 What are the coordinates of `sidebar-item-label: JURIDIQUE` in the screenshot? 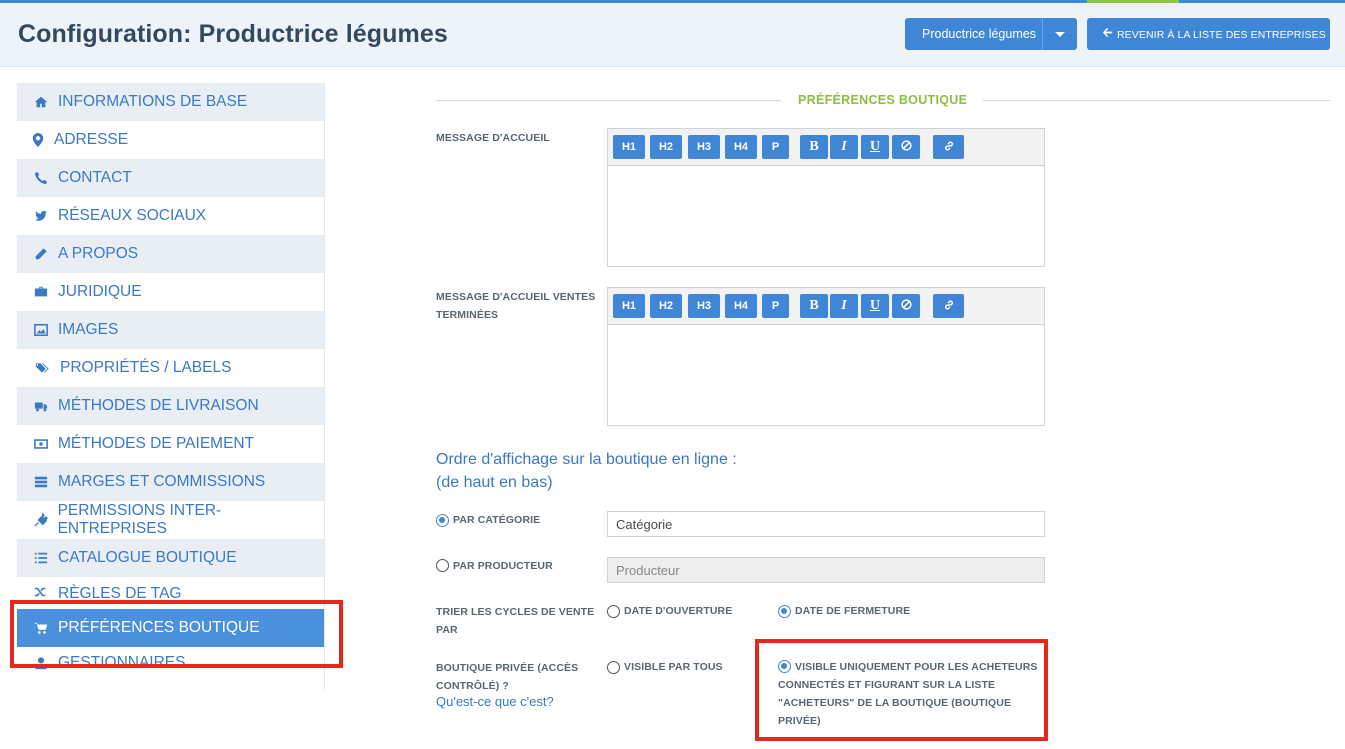 It's located at (100, 291).